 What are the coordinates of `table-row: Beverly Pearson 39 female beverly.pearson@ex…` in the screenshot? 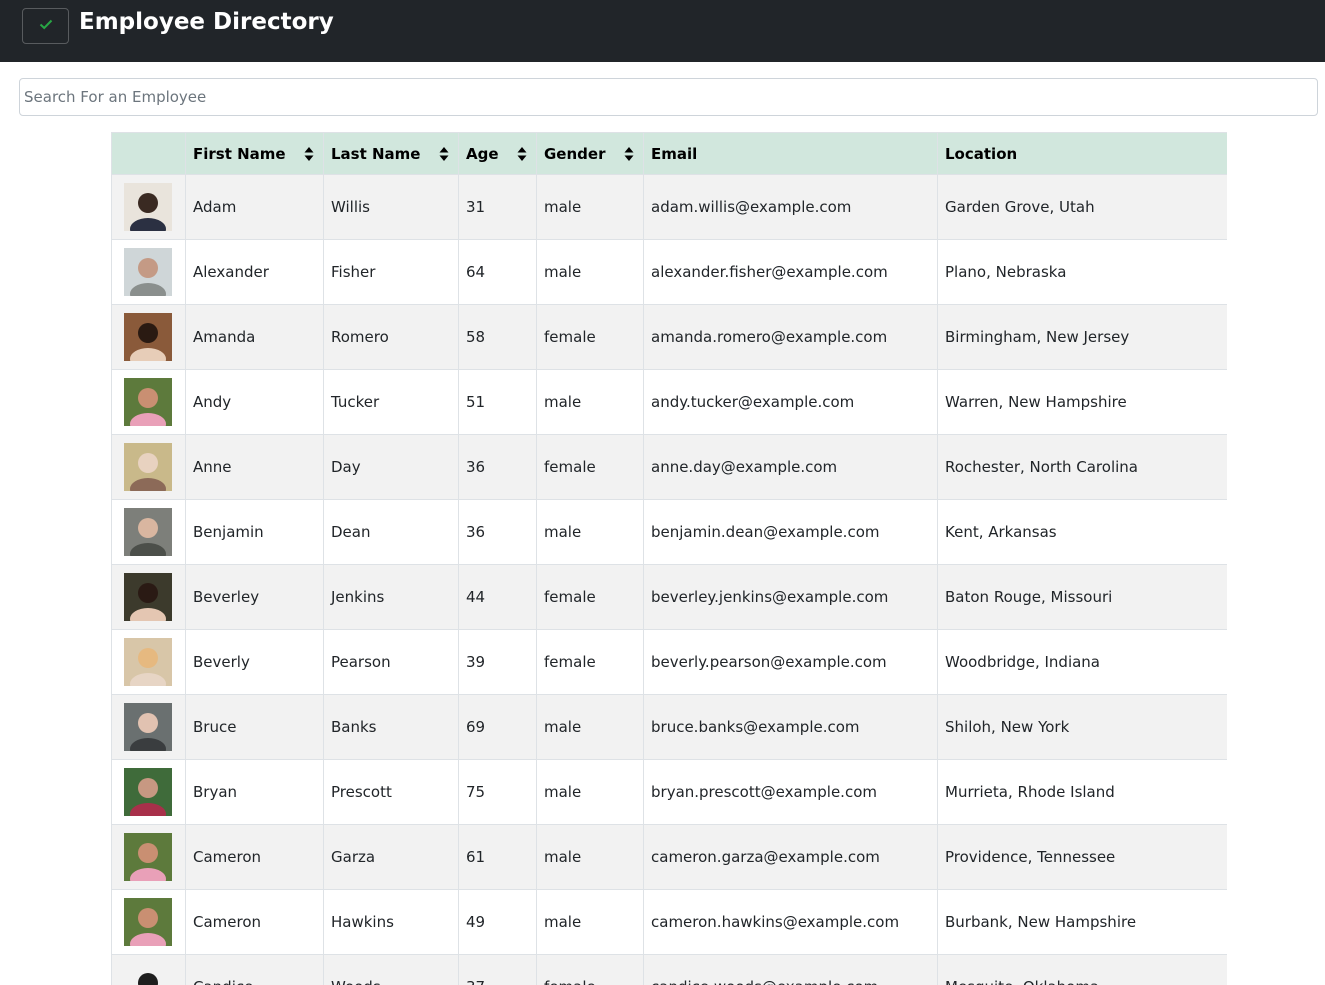 It's located at (669, 662).